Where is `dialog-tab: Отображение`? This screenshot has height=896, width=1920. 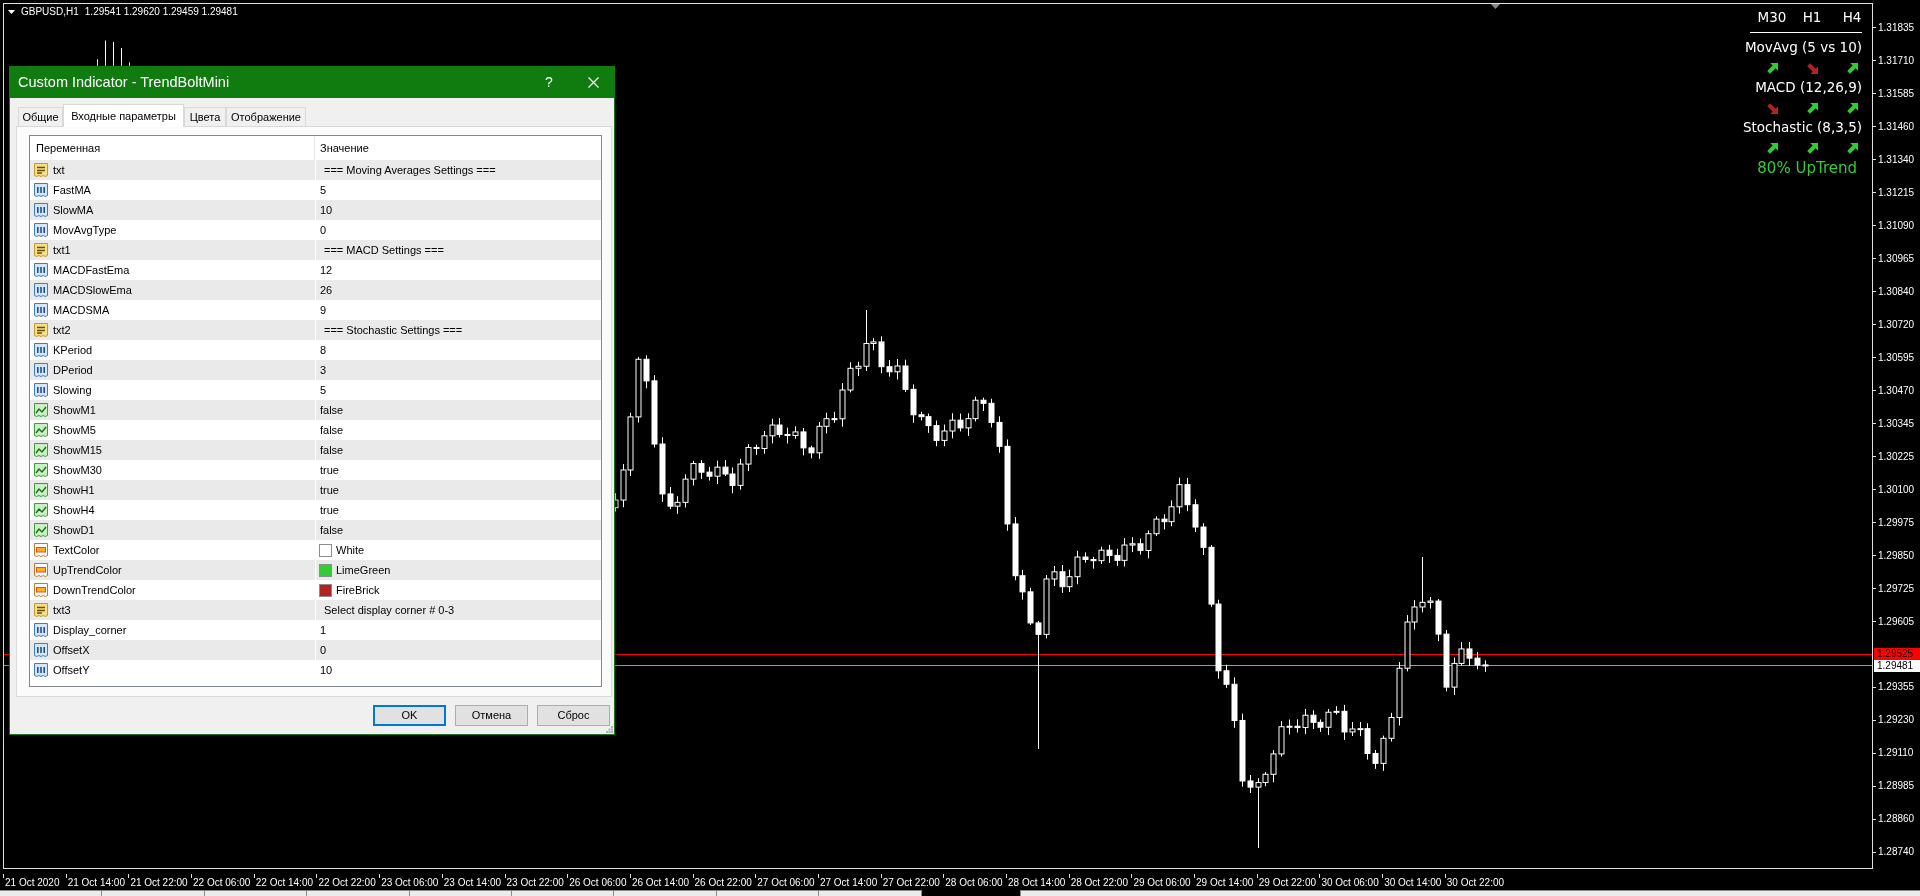 dialog-tab: Отображение is located at coordinates (266, 117).